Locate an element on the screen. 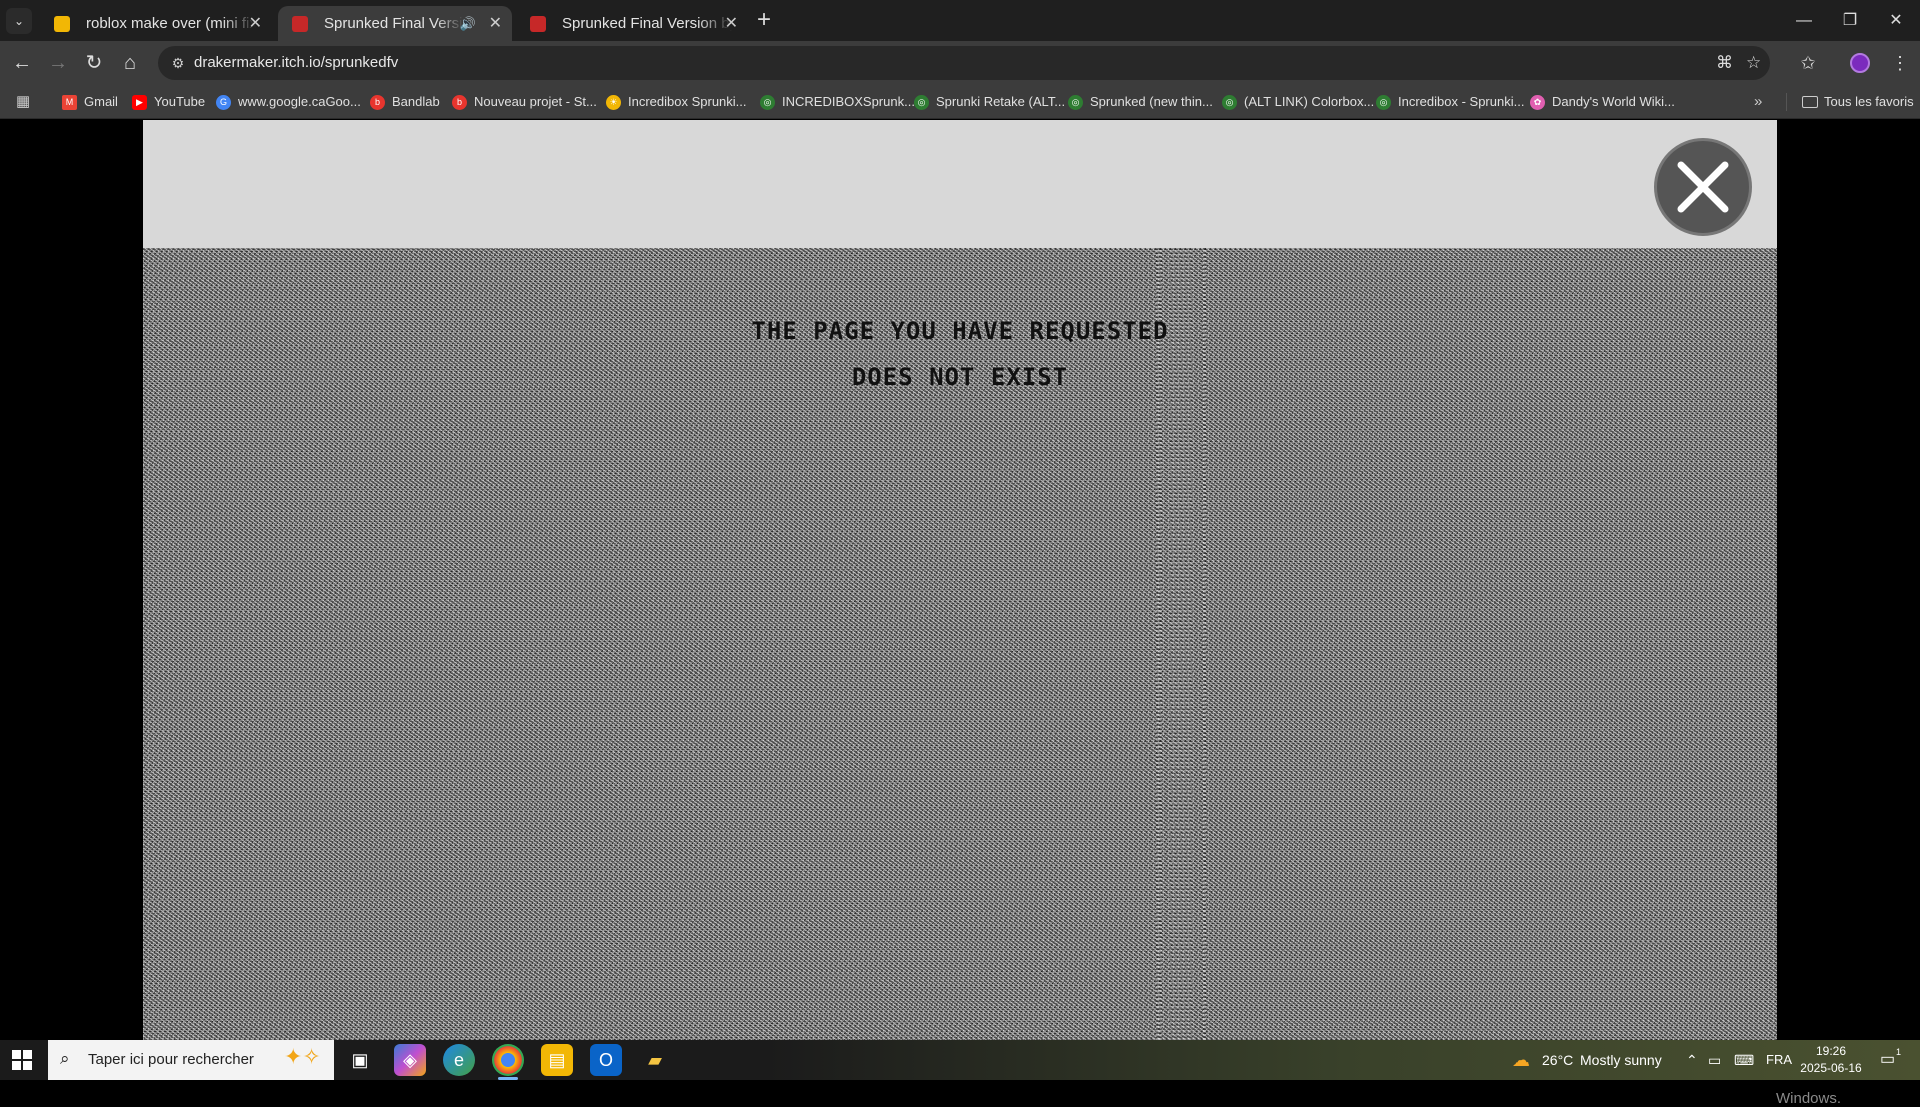  bookmarks-overflow-icon: » is located at coordinates (1758, 102).